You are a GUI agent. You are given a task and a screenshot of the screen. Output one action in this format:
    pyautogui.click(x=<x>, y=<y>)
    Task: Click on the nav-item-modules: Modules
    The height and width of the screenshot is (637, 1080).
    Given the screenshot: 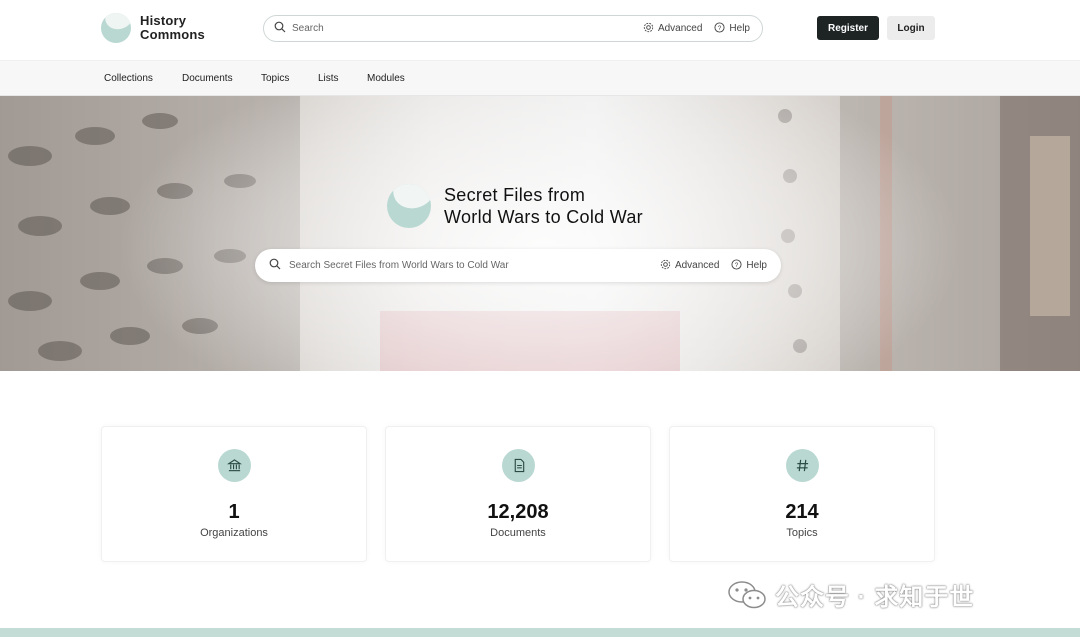 What is the action you would take?
    pyautogui.click(x=386, y=78)
    